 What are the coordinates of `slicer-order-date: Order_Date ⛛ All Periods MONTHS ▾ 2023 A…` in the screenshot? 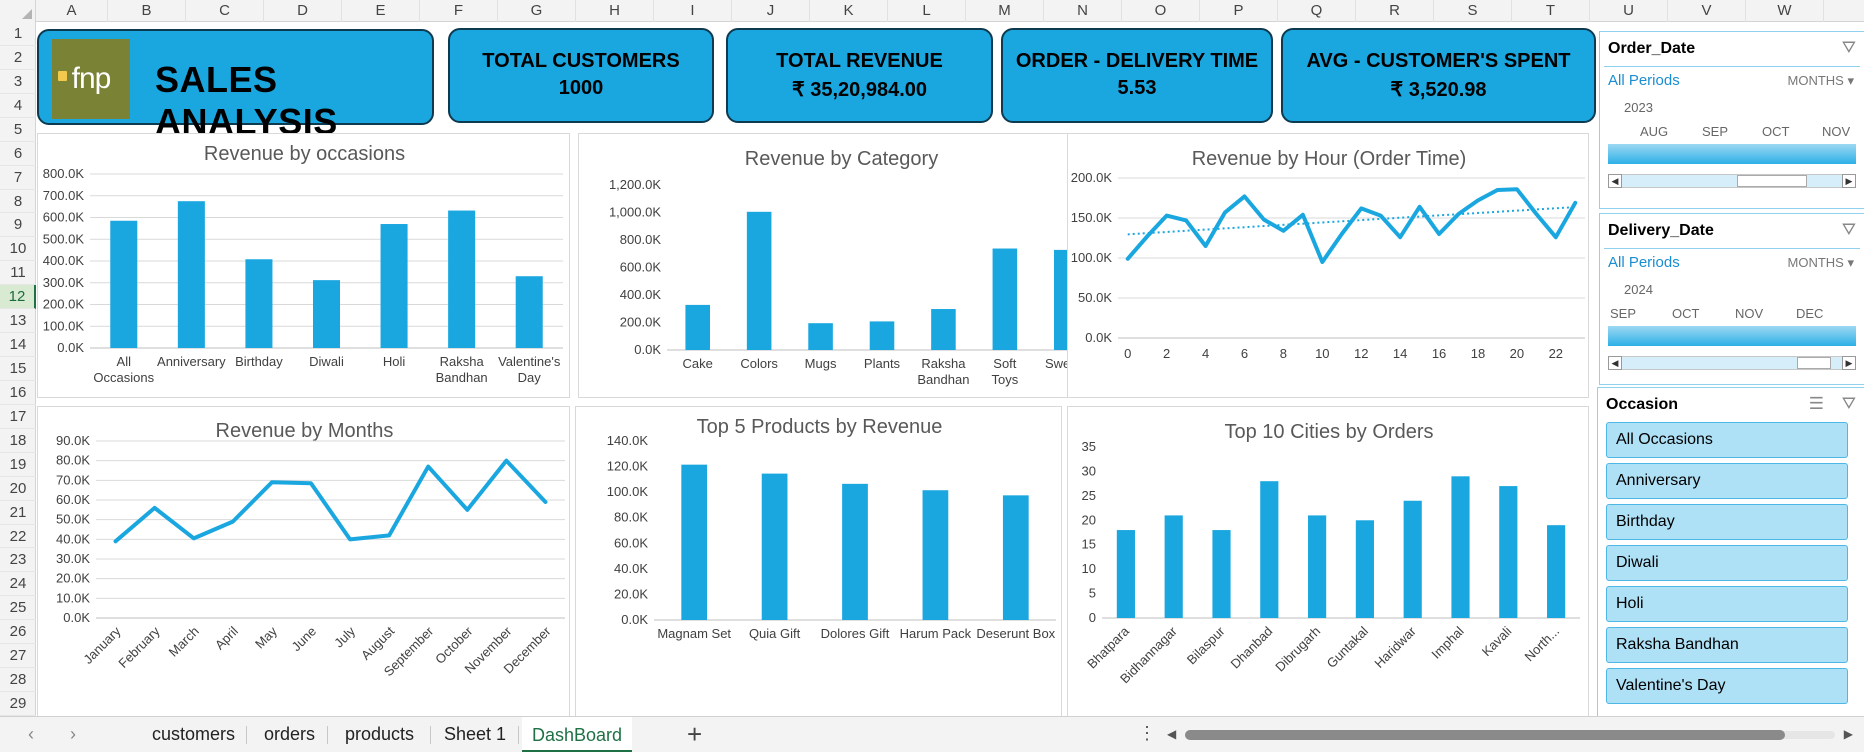 It's located at (1731, 120).